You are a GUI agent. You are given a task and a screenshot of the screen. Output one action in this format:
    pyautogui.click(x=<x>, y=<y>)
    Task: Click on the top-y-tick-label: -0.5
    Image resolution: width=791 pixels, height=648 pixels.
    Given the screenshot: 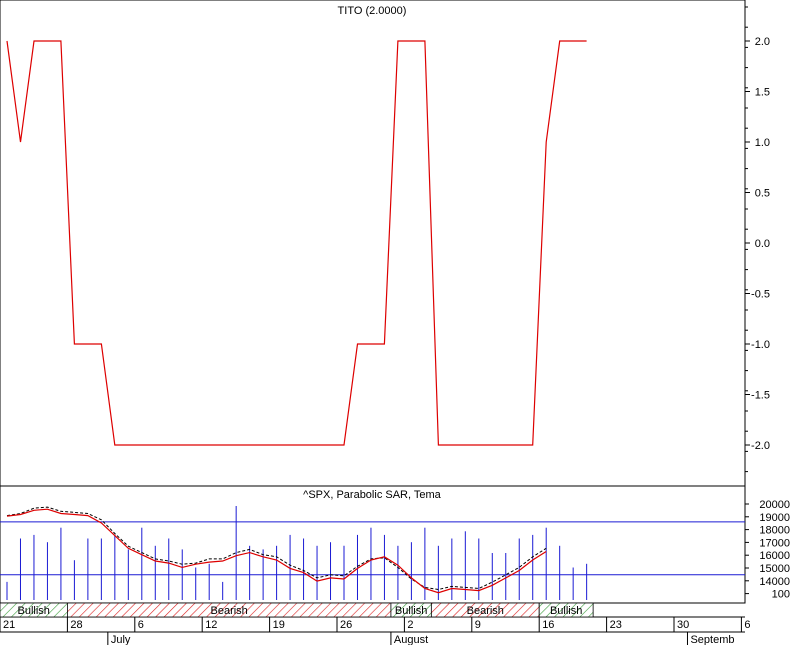 What is the action you would take?
    pyautogui.click(x=760, y=295)
    